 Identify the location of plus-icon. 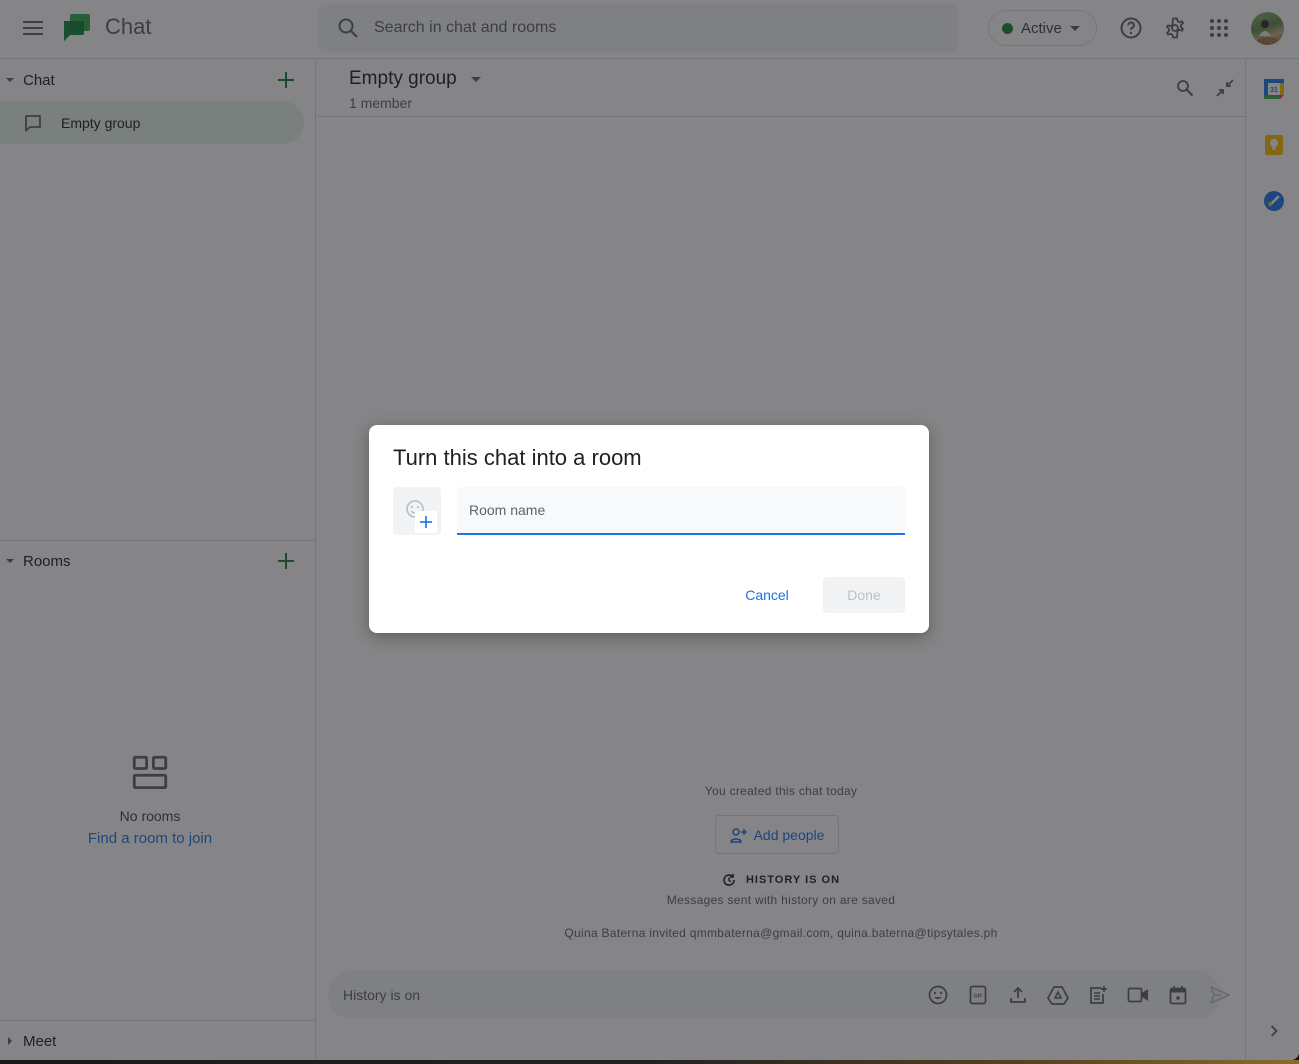
(426, 522).